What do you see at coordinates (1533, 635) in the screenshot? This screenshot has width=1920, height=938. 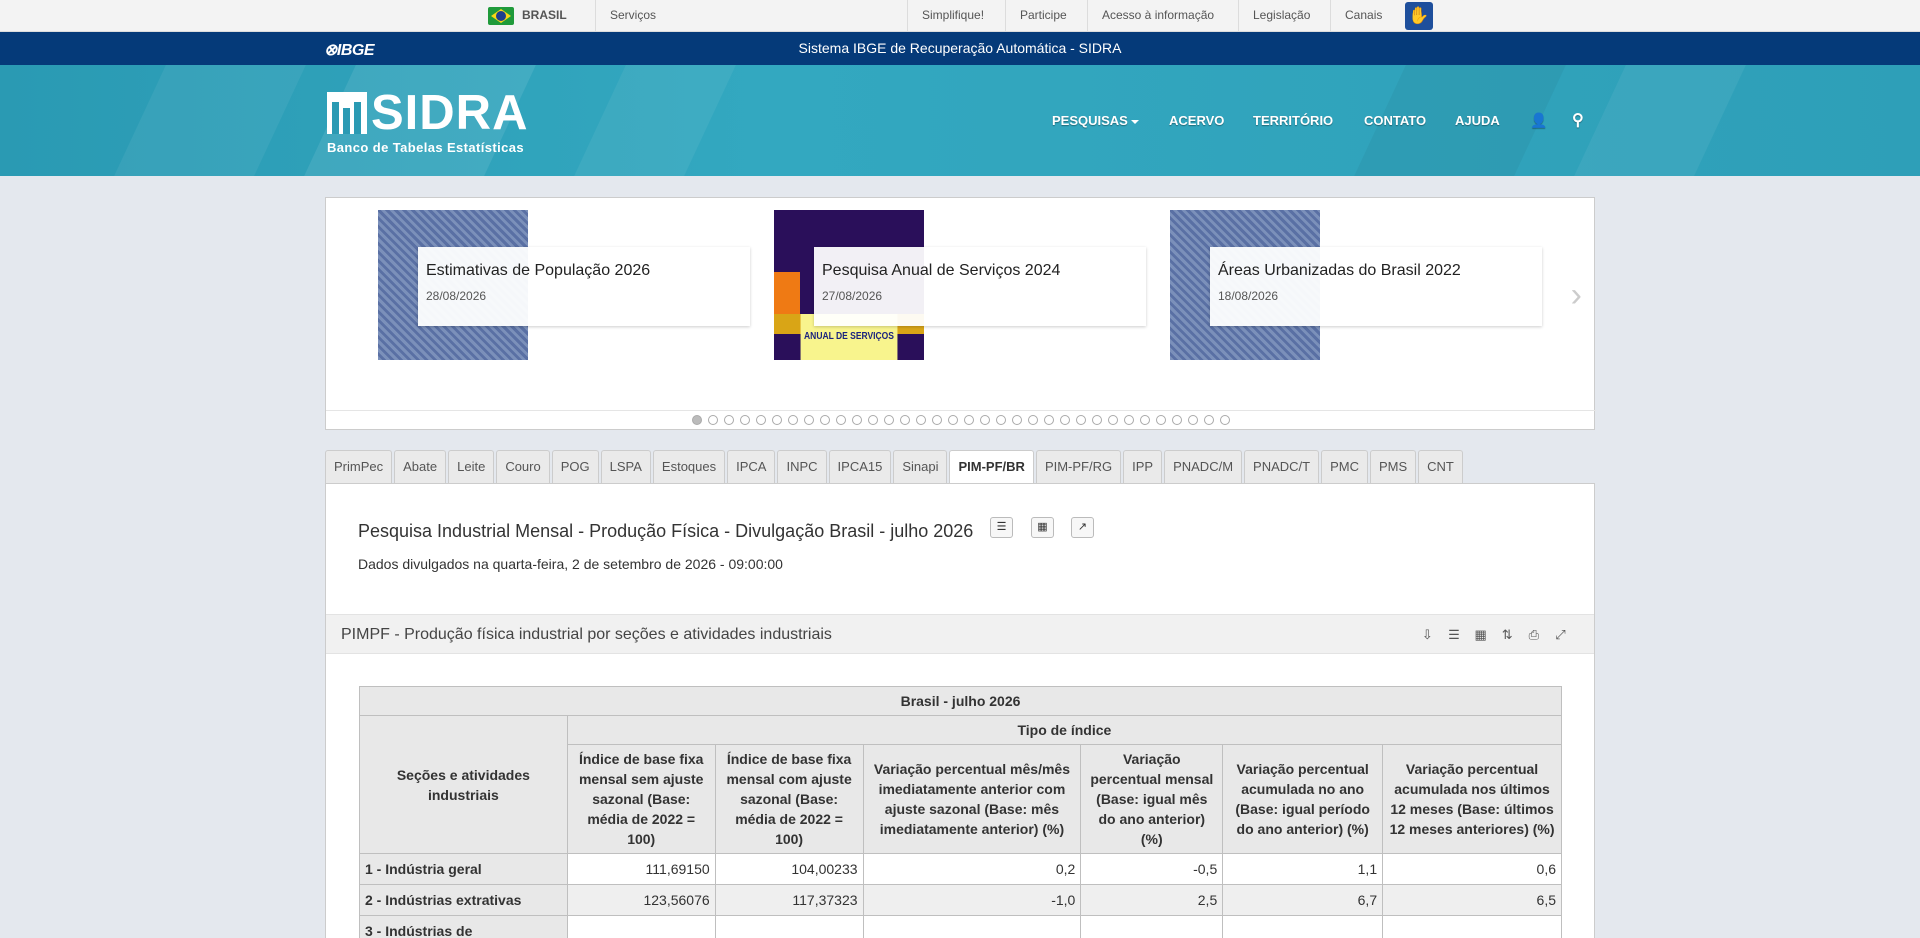 I see `print-icon: ⎙` at bounding box center [1533, 635].